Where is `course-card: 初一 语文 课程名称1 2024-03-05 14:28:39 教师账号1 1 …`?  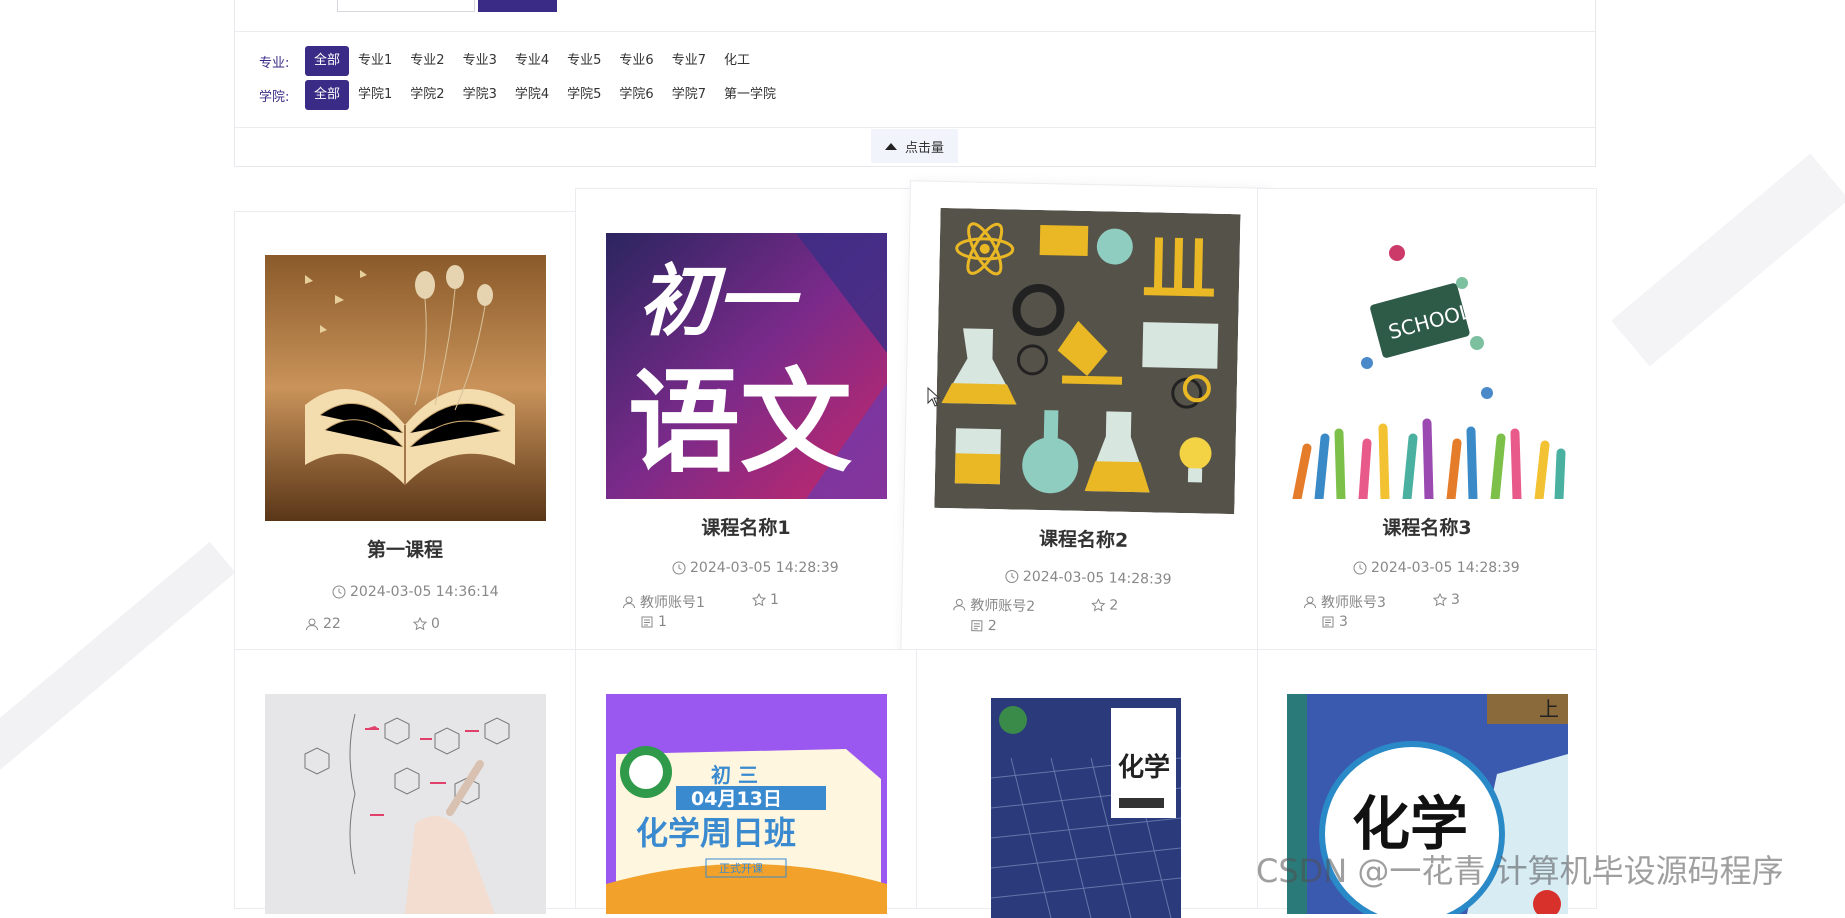 course-card: 初一 语文 课程名称1 2024-03-05 14:28:39 教师账号1 1 … is located at coordinates (746, 419).